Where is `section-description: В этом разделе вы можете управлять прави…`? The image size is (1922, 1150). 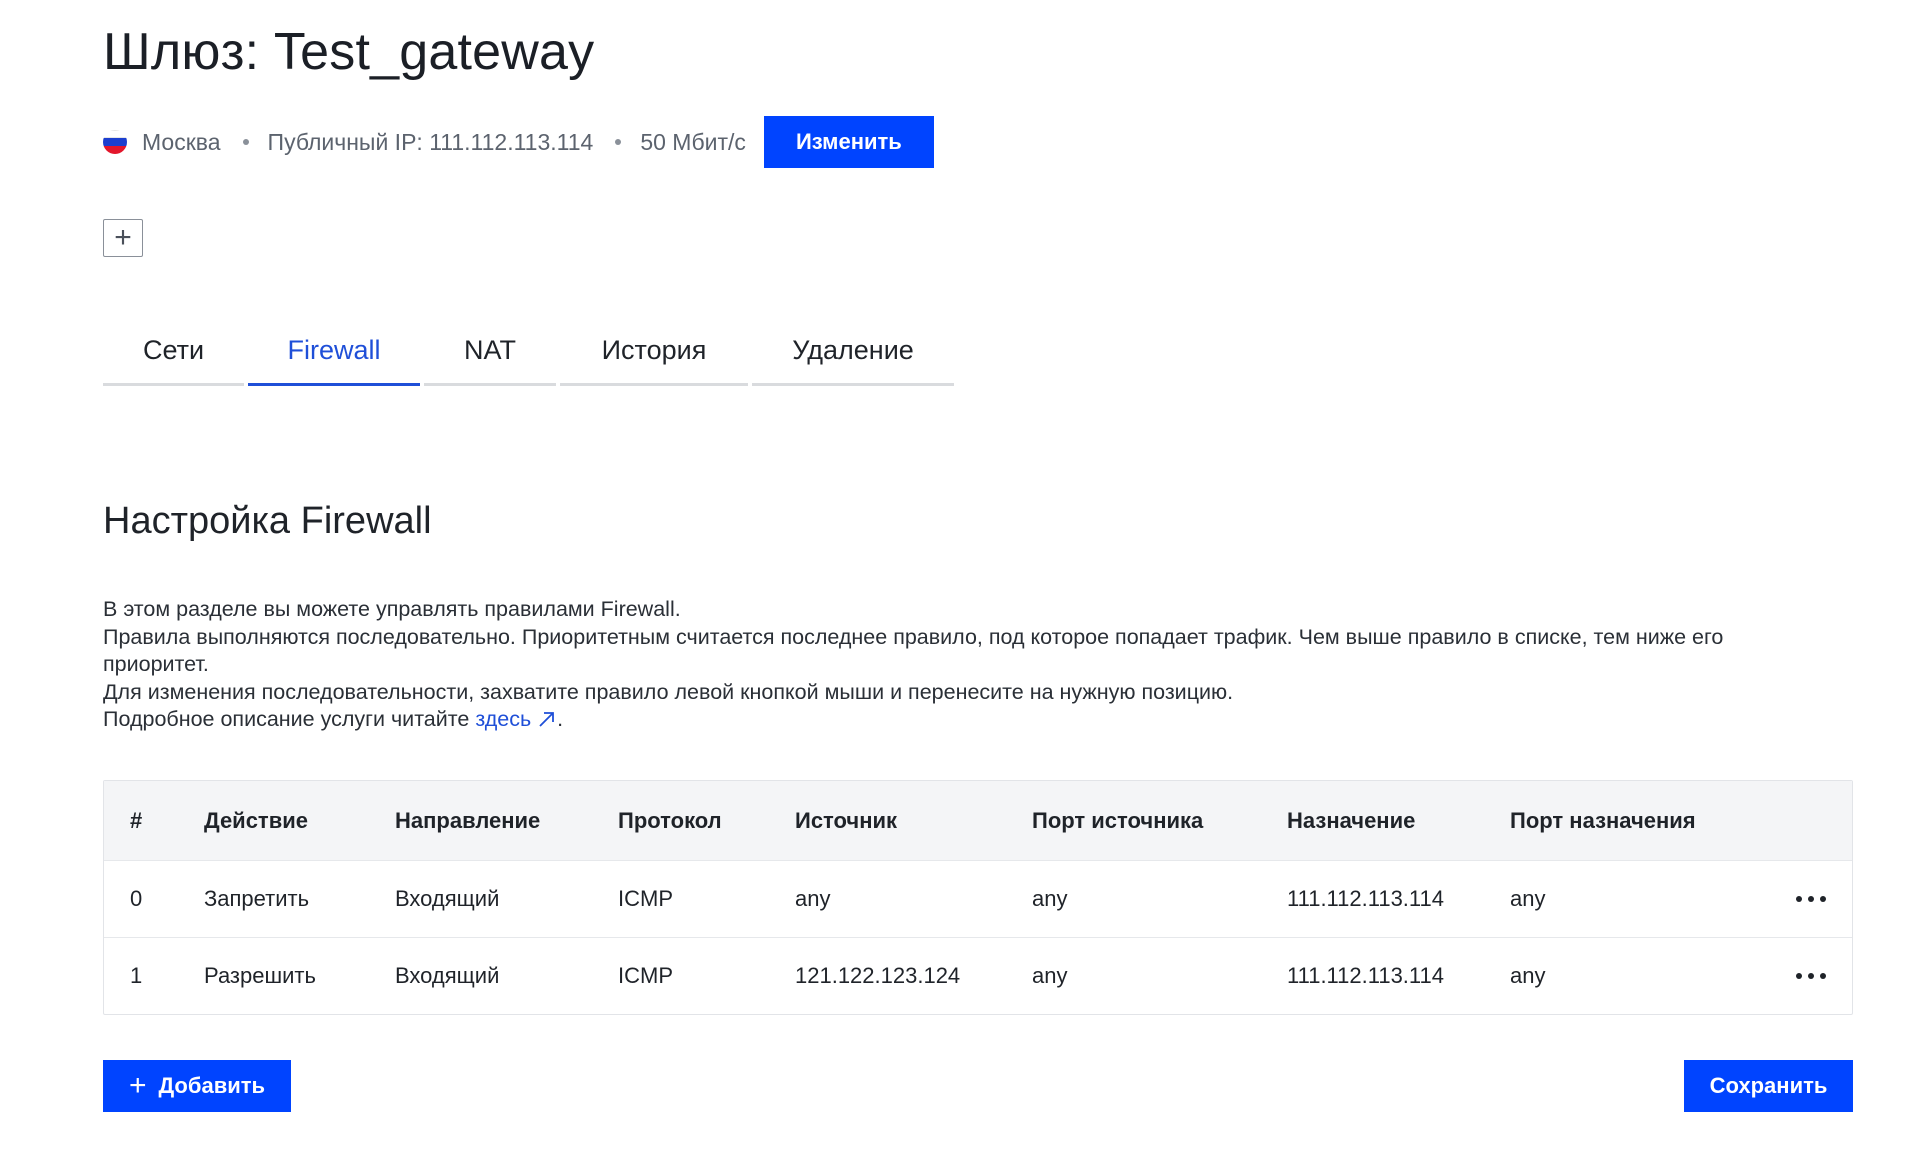
section-description: В этом разделе вы можете управлять прави… is located at coordinates (963, 665).